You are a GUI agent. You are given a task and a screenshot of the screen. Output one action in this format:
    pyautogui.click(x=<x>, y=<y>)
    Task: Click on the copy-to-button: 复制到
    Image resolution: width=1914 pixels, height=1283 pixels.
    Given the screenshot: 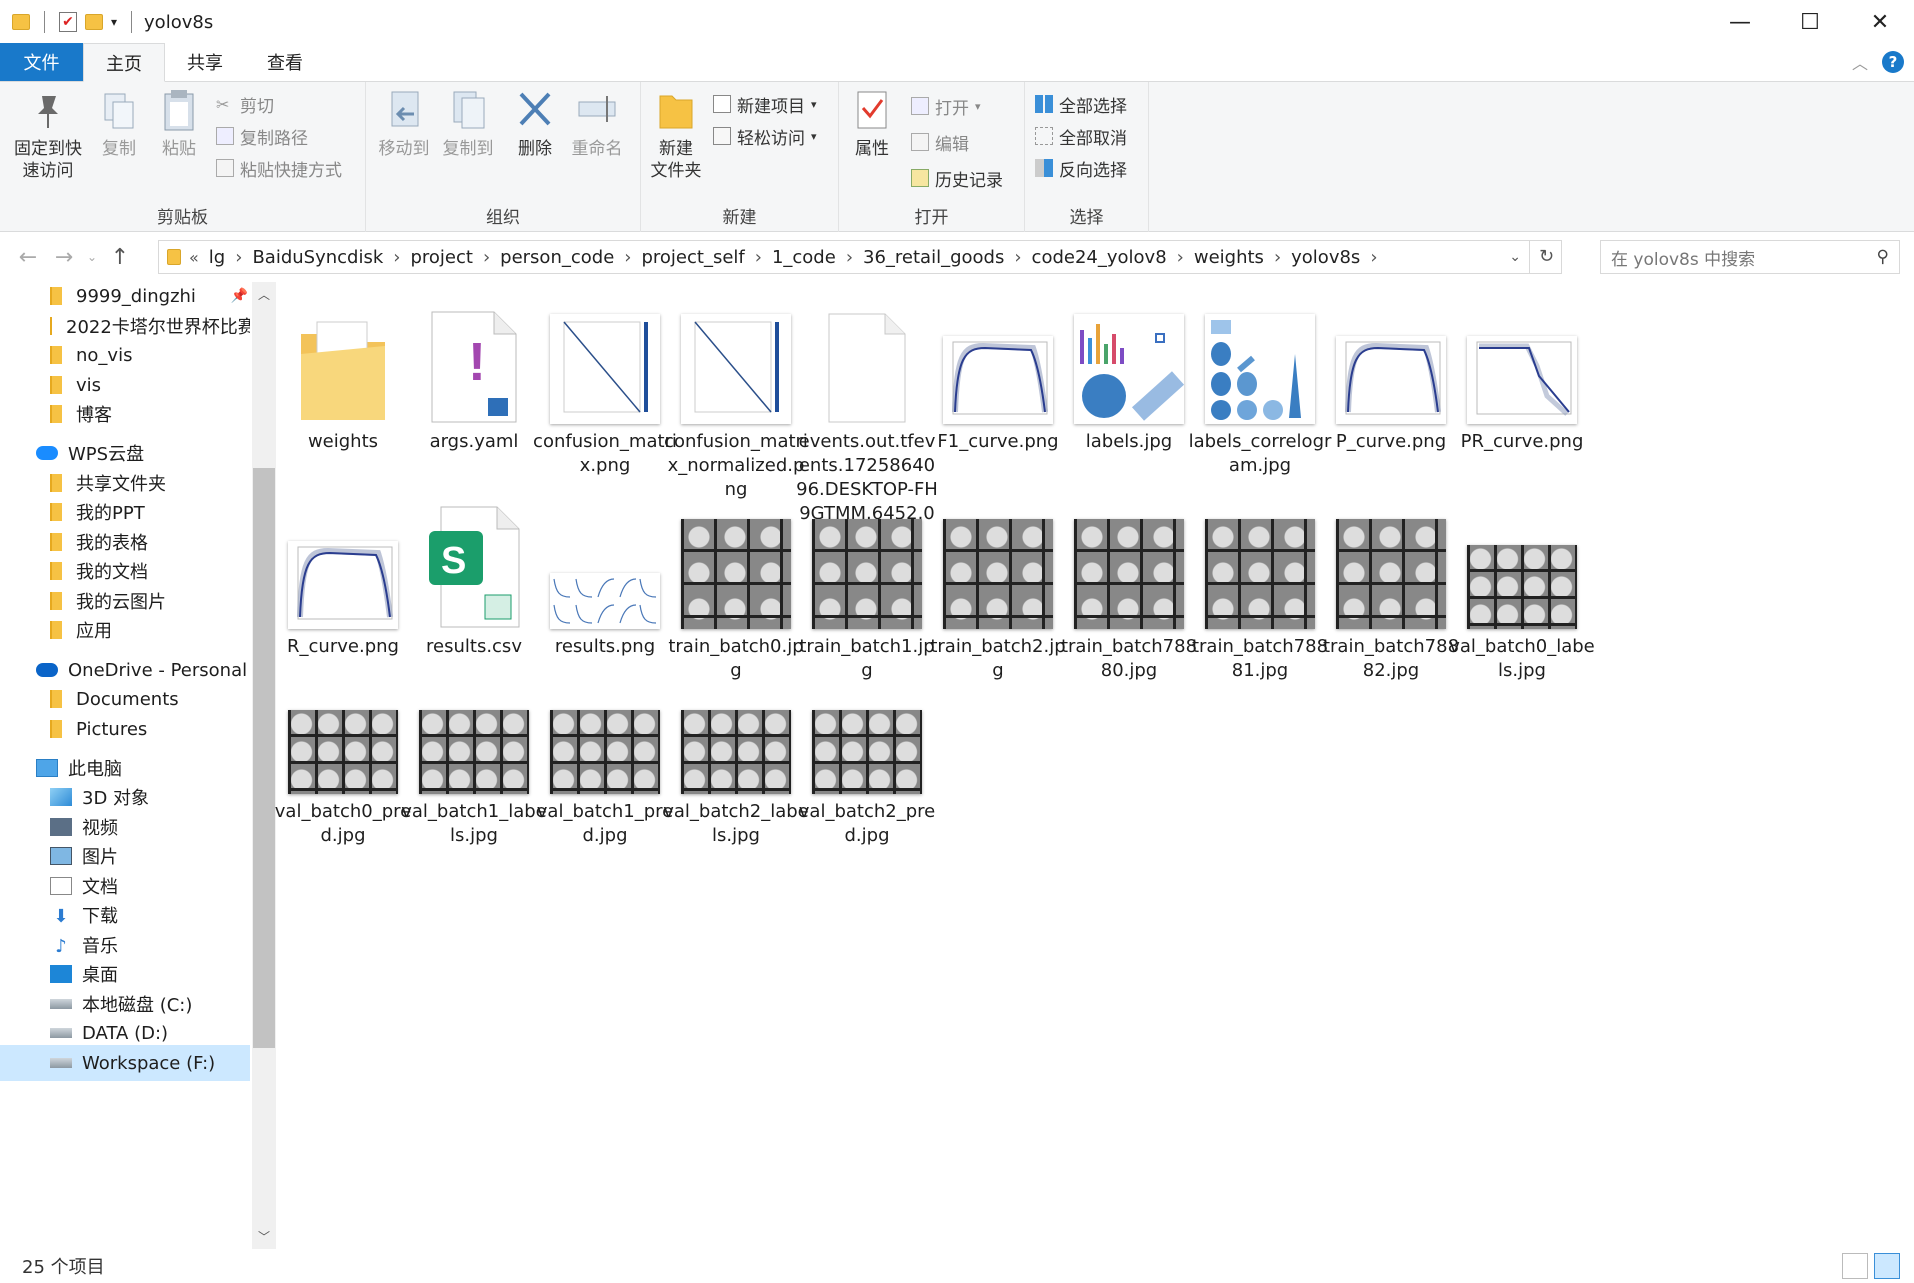 What is the action you would take?
    pyautogui.click(x=468, y=124)
    